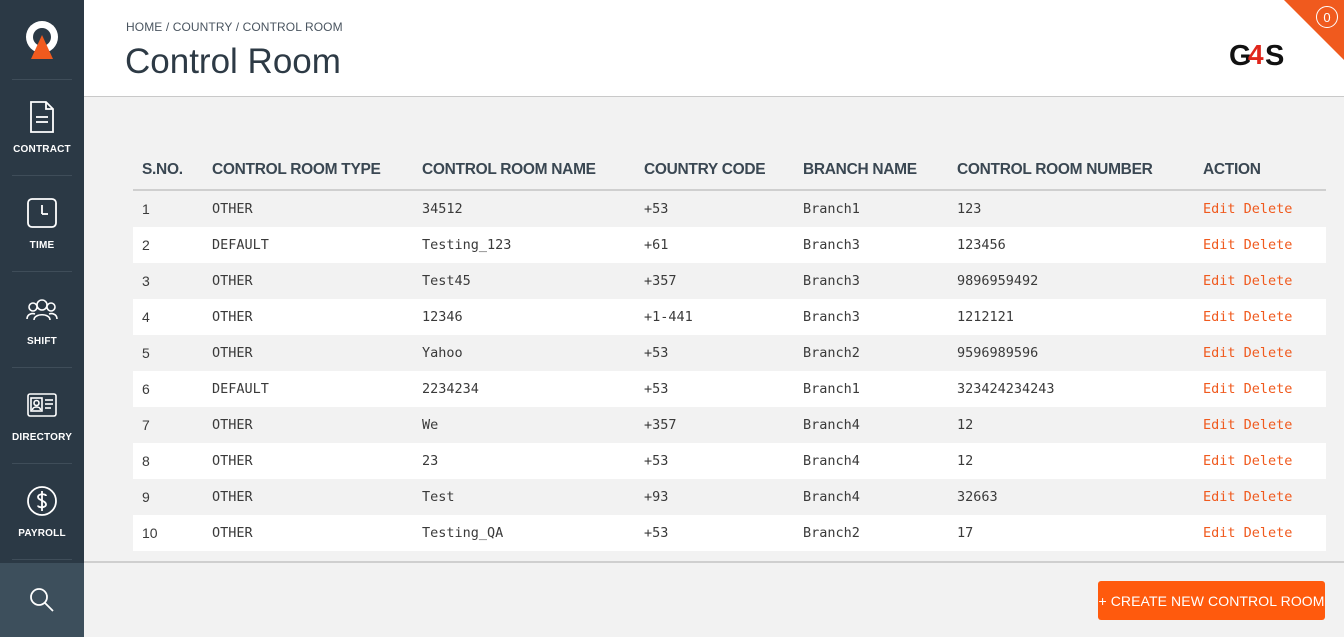 The width and height of the screenshot is (1344, 637). Describe the element at coordinates (1071, 533) in the screenshot. I see `cell-number: 17` at that location.